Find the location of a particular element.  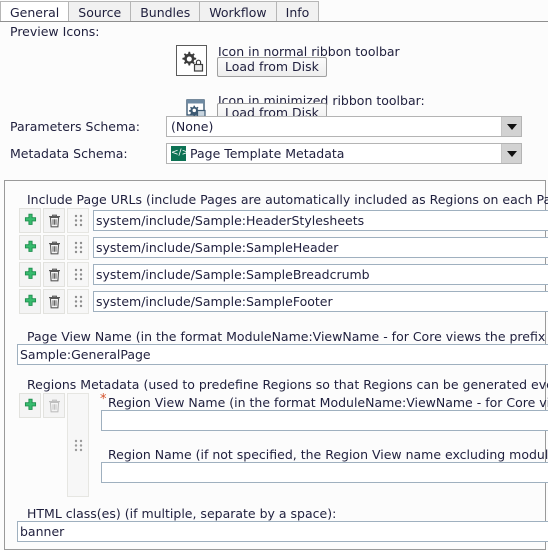

add-region-row-button is located at coordinates (30, 405).